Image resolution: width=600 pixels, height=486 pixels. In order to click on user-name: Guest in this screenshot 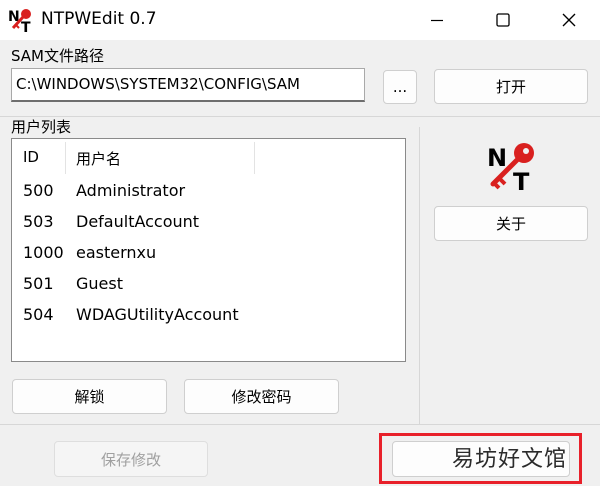, I will do `click(99, 283)`.